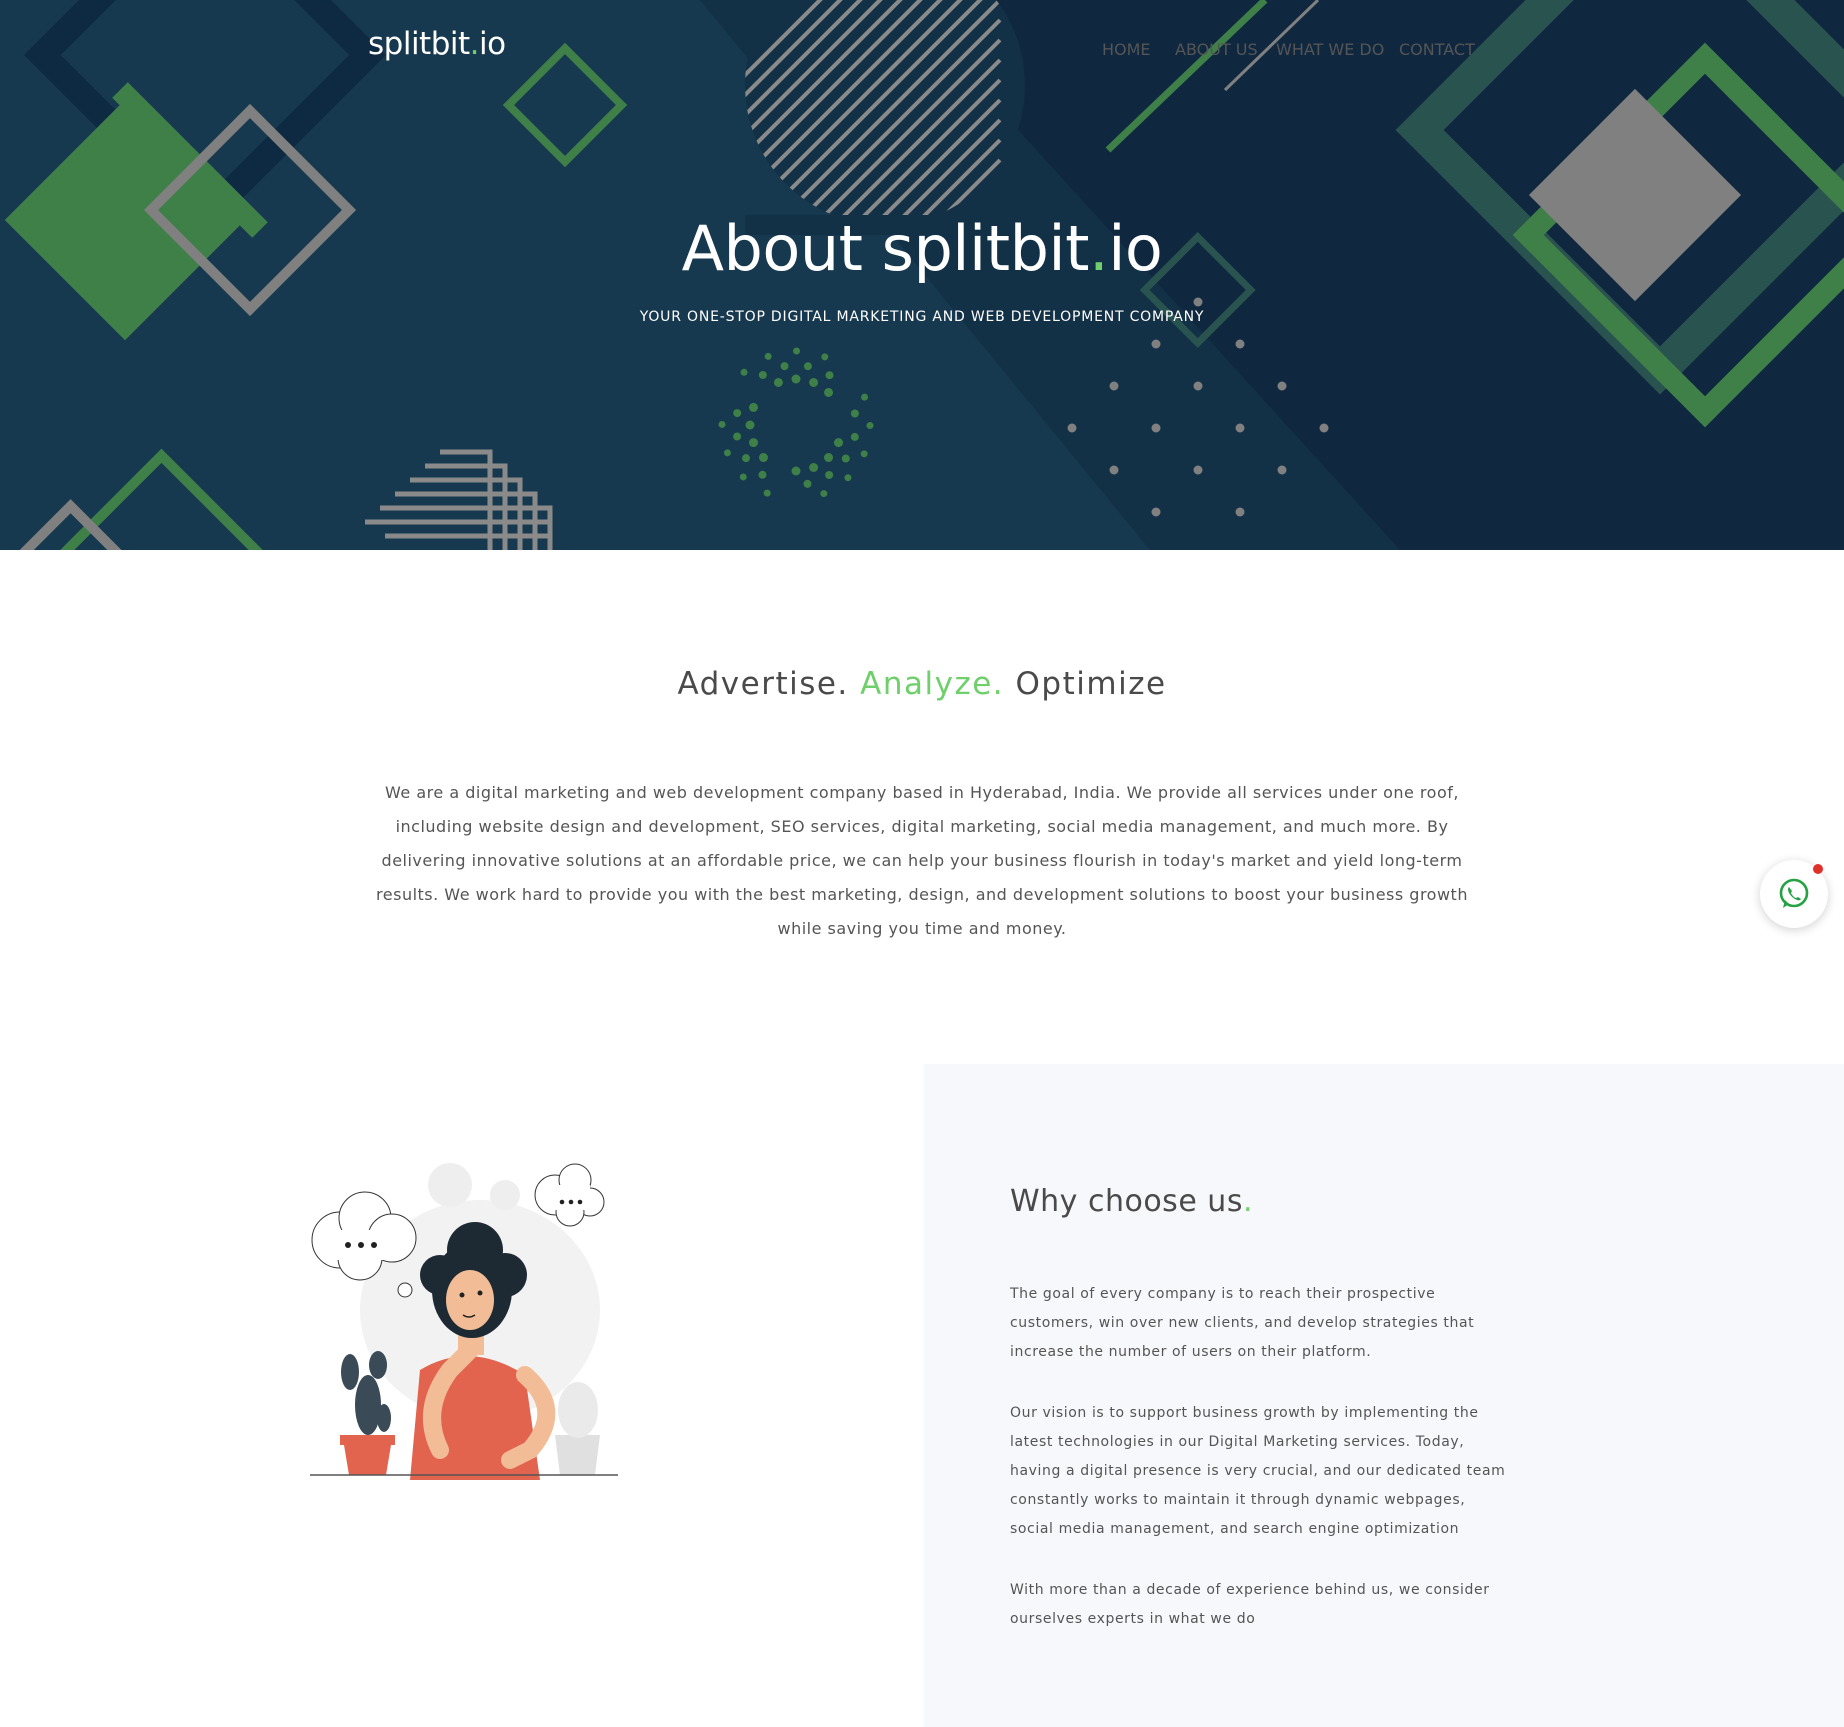  I want to click on nav-item-home: HOME, so click(1126, 49).